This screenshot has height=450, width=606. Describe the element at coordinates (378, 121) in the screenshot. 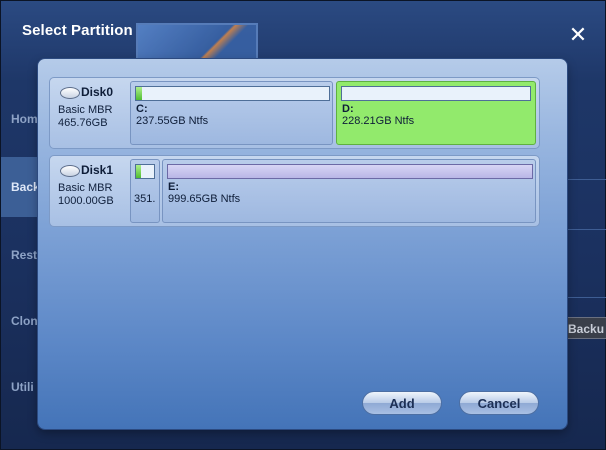

I see `partition-detail: 228.21GB Ntfs` at that location.